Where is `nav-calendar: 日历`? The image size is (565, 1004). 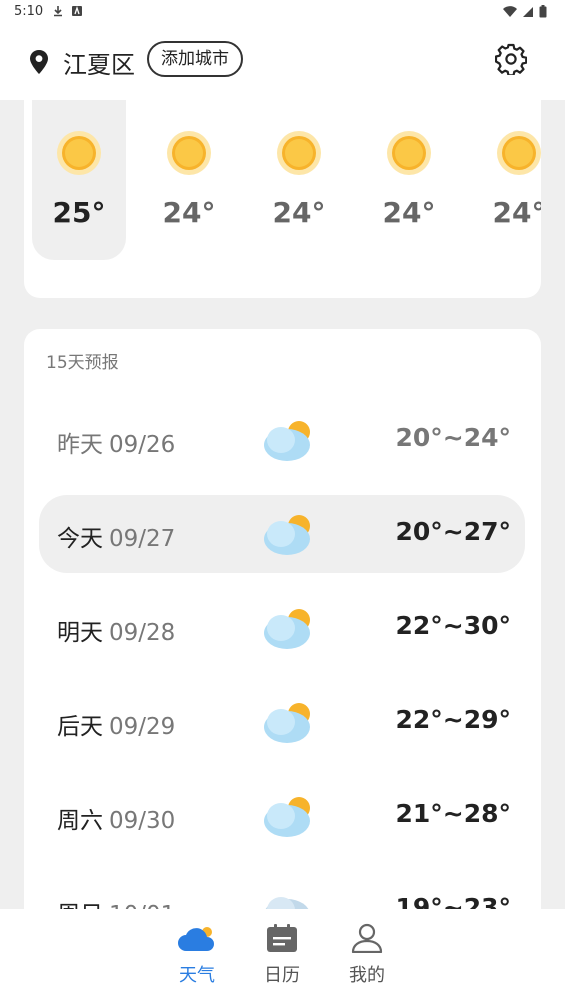 nav-calendar: 日历 is located at coordinates (282, 955).